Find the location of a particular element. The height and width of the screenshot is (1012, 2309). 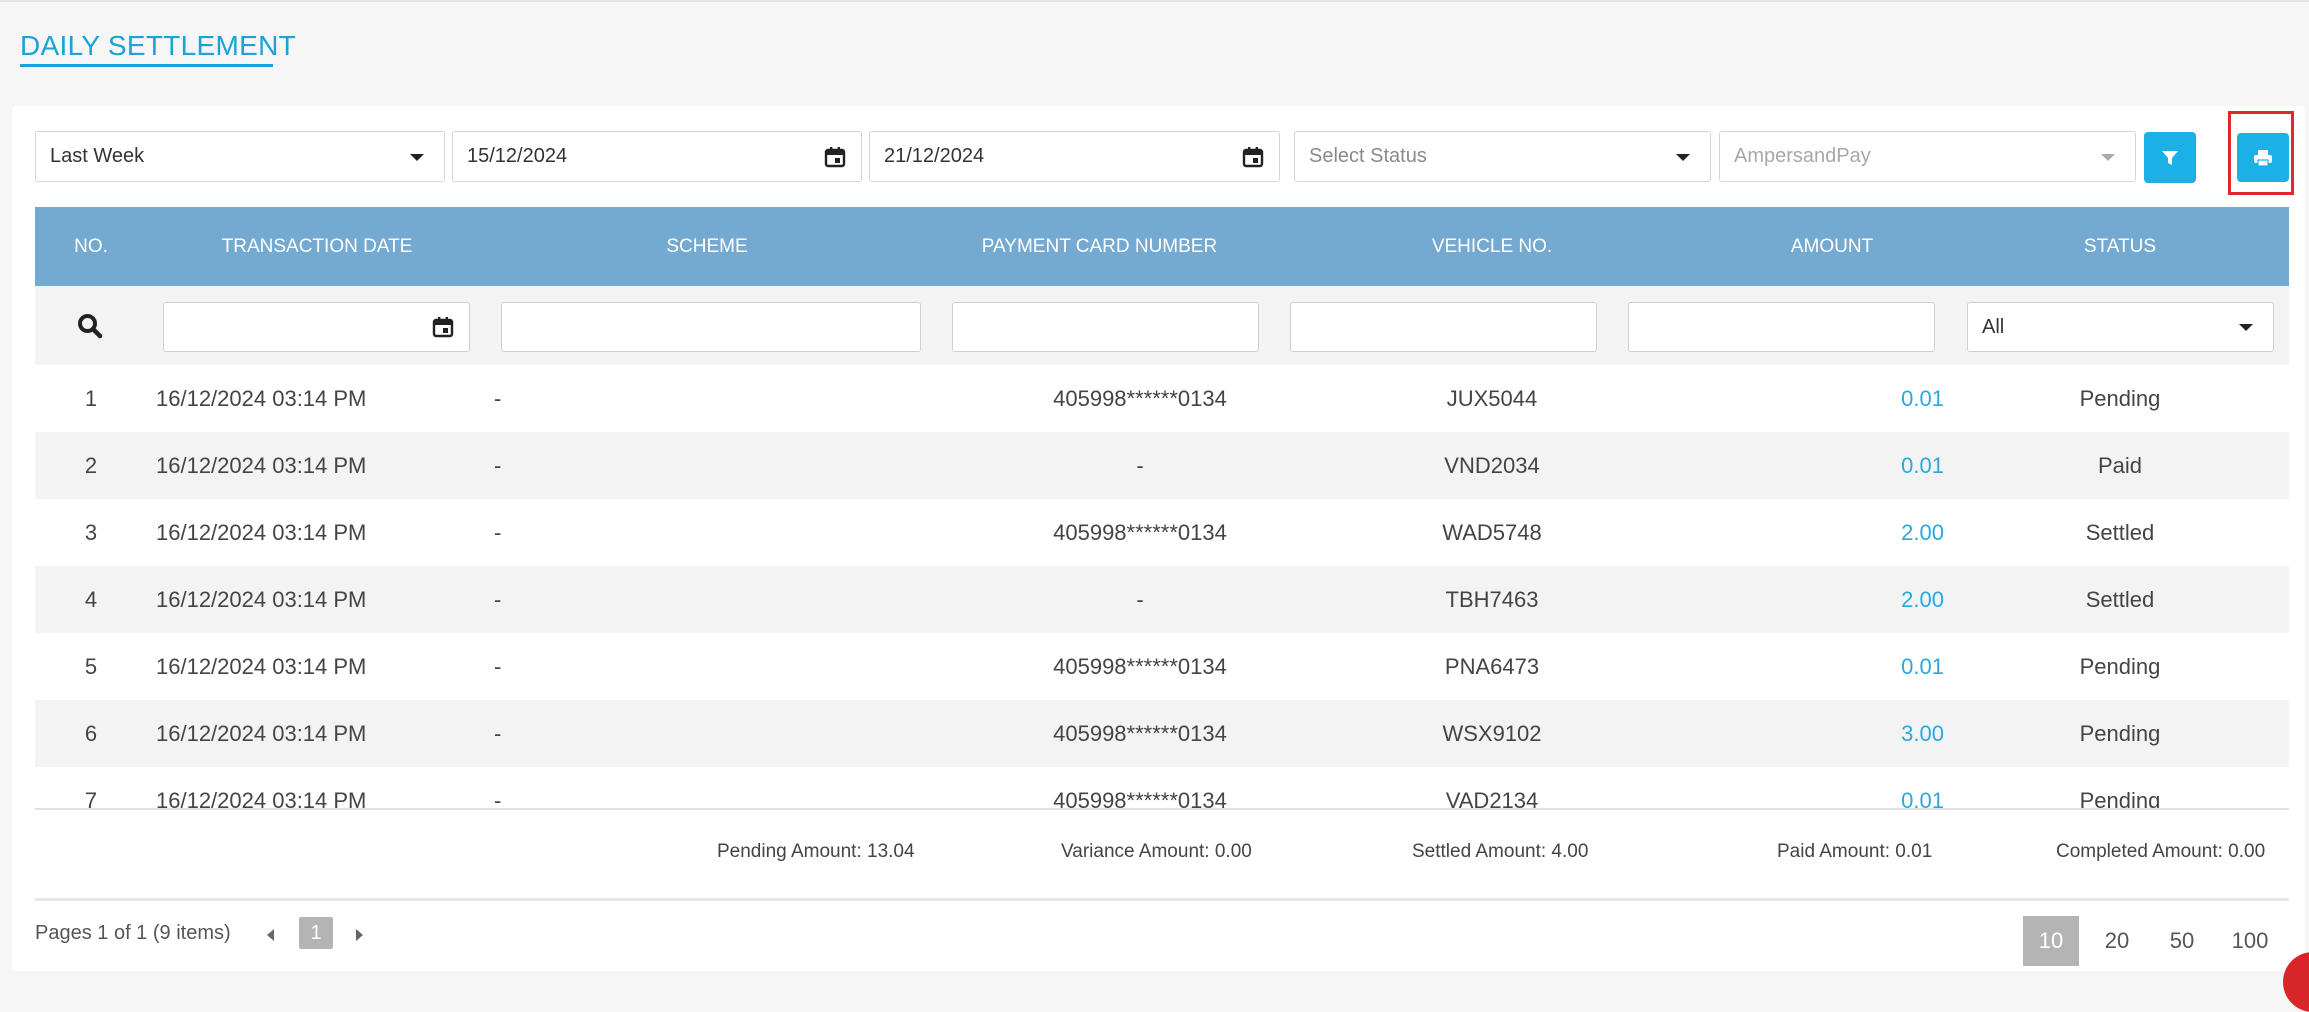

row-vehicle: WSX9102 is located at coordinates (1492, 733).